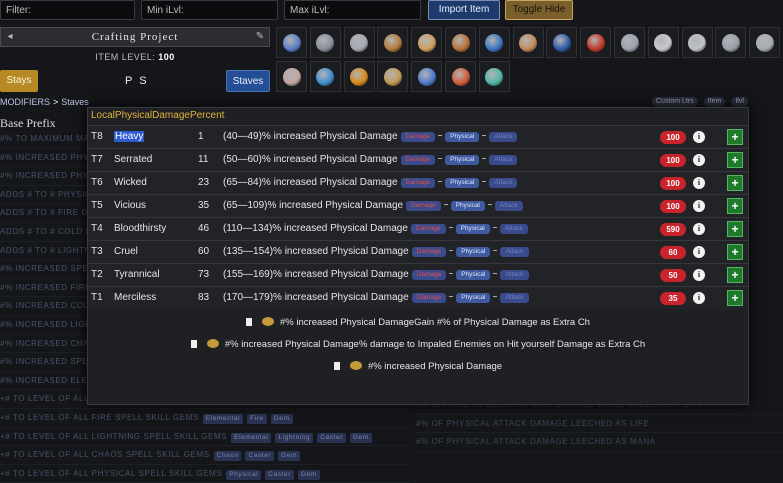  I want to click on ice-crystal-base-button, so click(325, 76).